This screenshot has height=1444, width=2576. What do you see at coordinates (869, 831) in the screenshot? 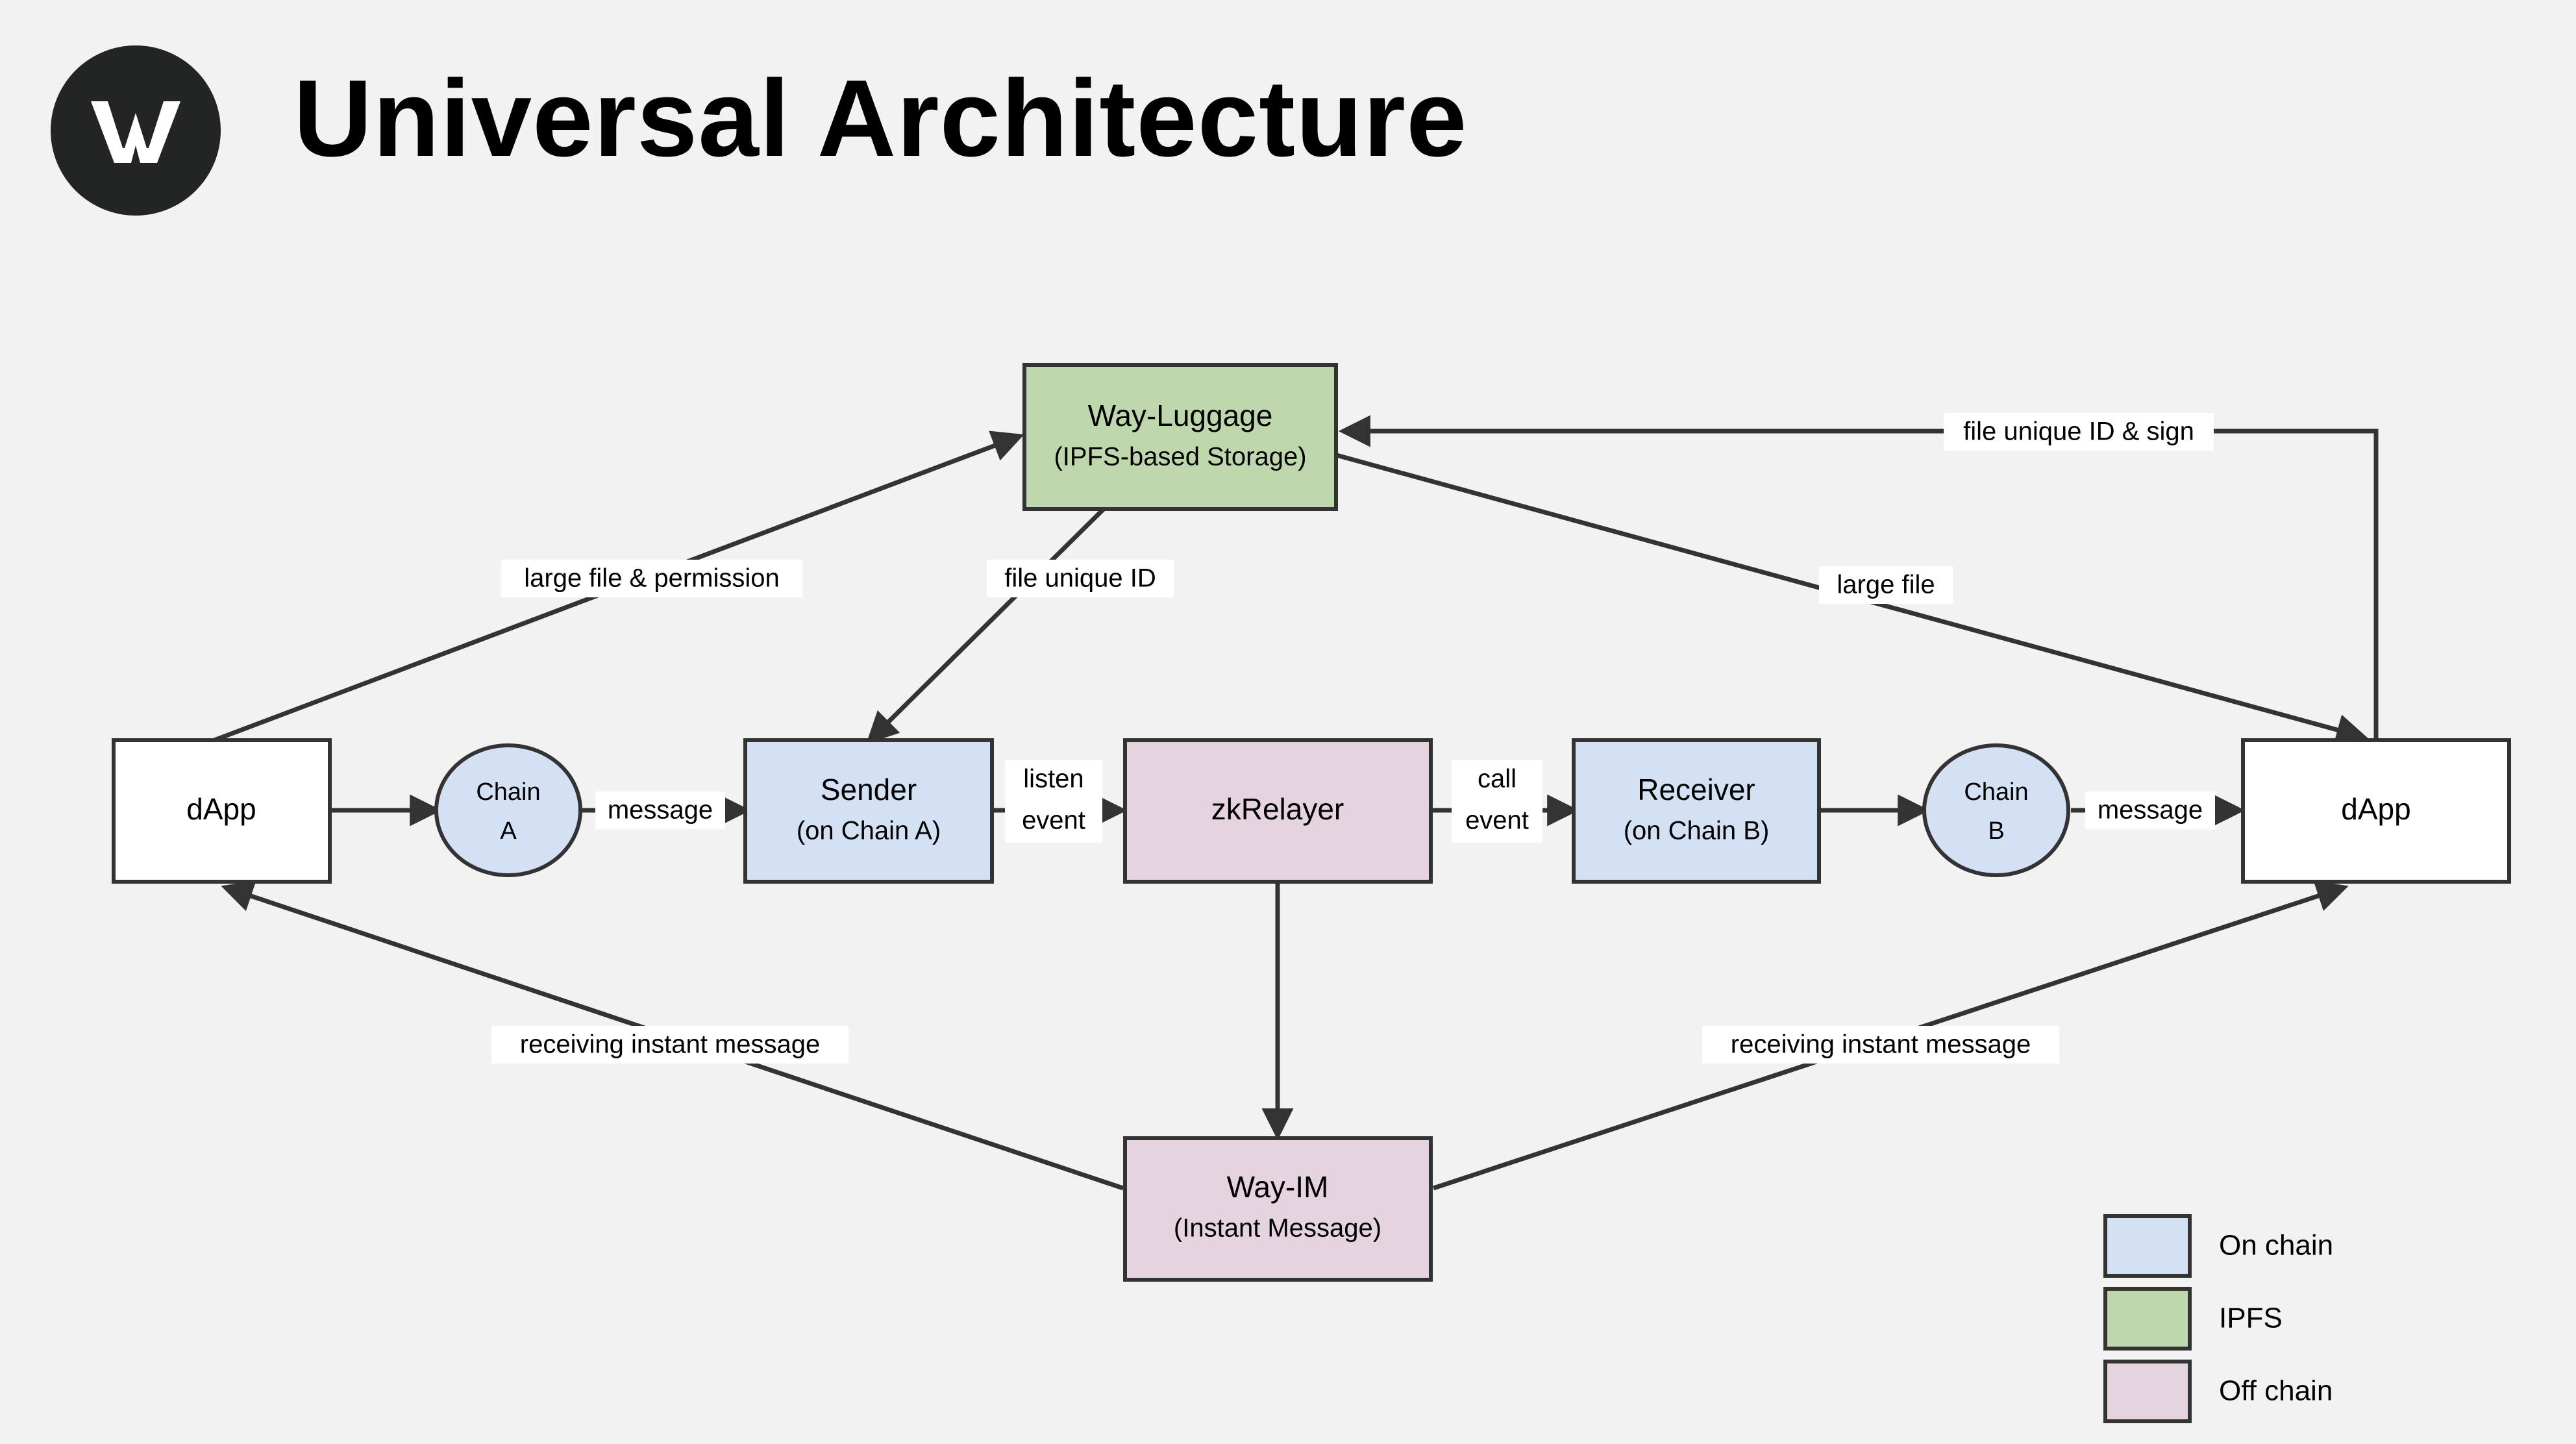
I see `node-sender-label-line2: (on Chain A)` at bounding box center [869, 831].